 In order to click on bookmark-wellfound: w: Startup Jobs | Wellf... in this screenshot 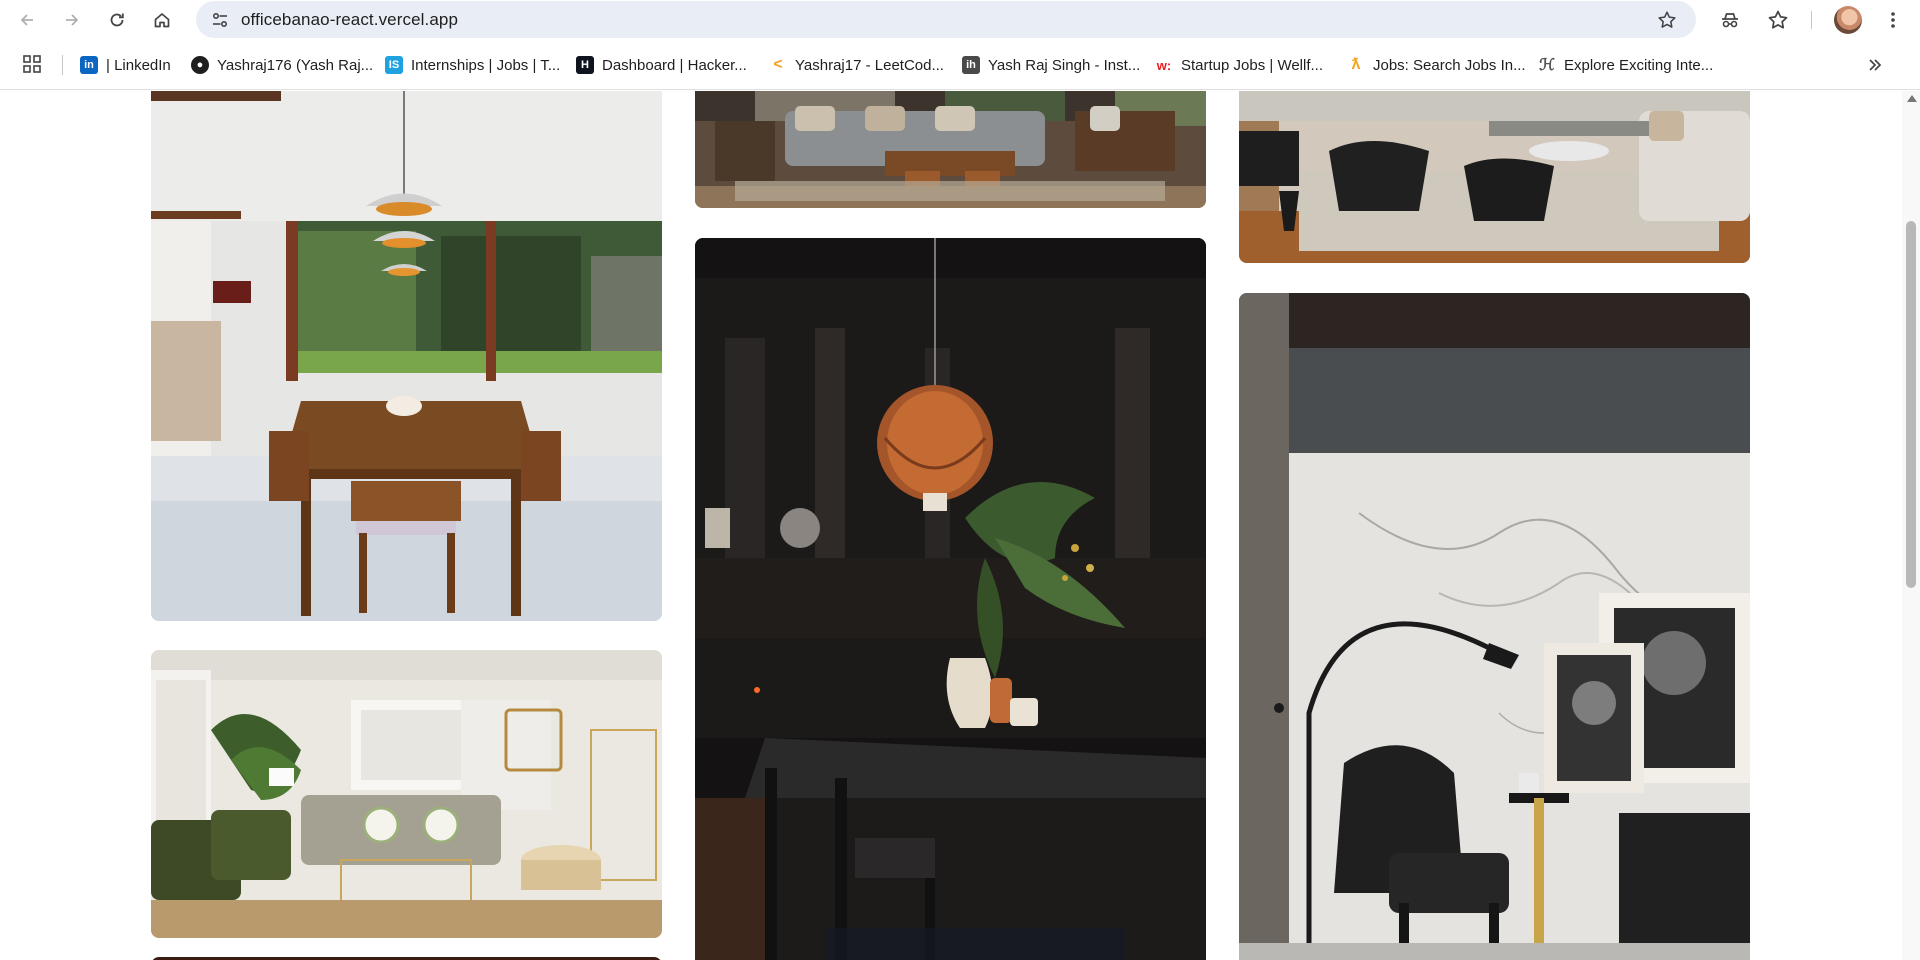, I will do `click(1239, 65)`.